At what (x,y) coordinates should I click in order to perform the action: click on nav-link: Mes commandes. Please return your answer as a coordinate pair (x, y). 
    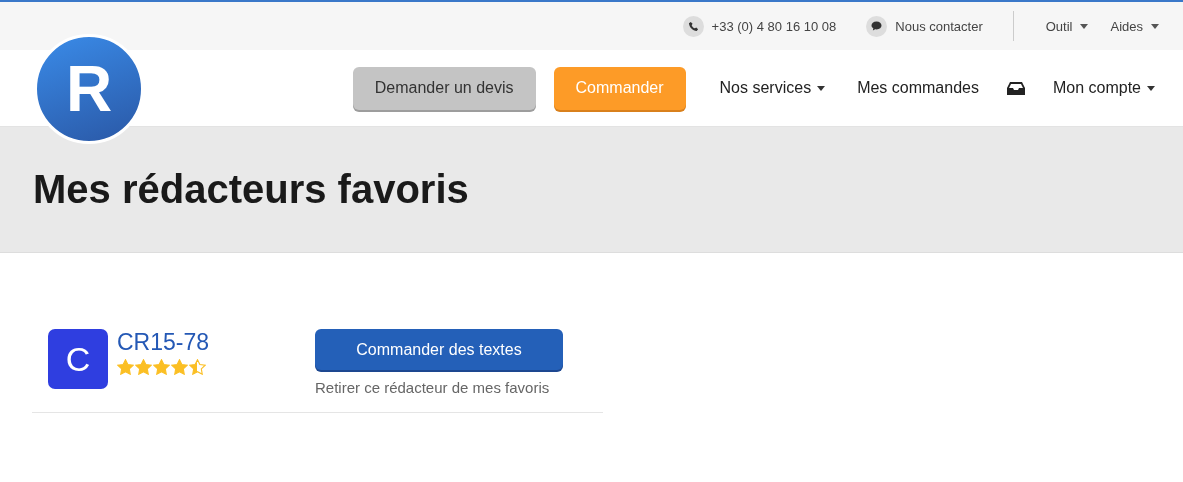
    Looking at the image, I should click on (918, 88).